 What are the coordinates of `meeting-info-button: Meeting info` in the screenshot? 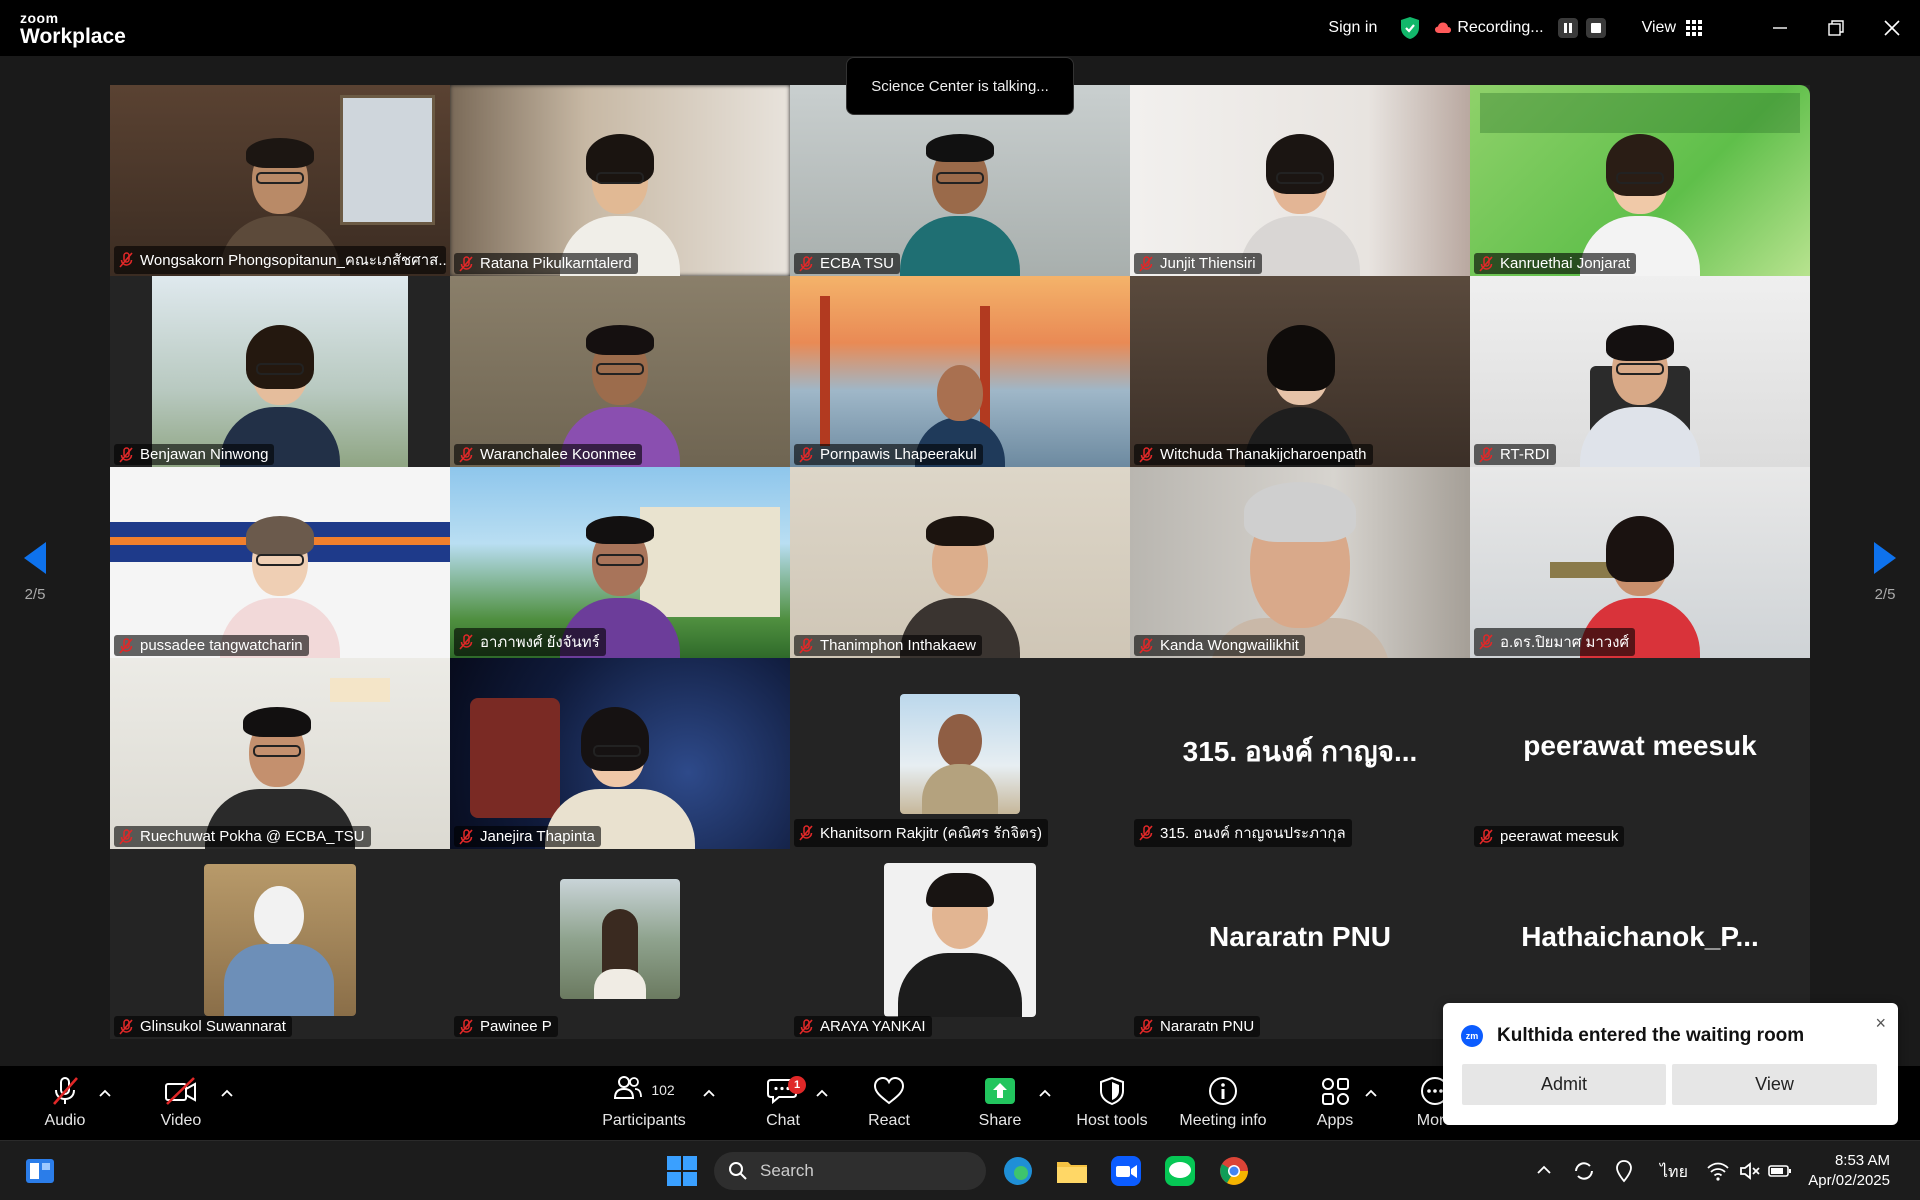 It's located at (1223, 1103).